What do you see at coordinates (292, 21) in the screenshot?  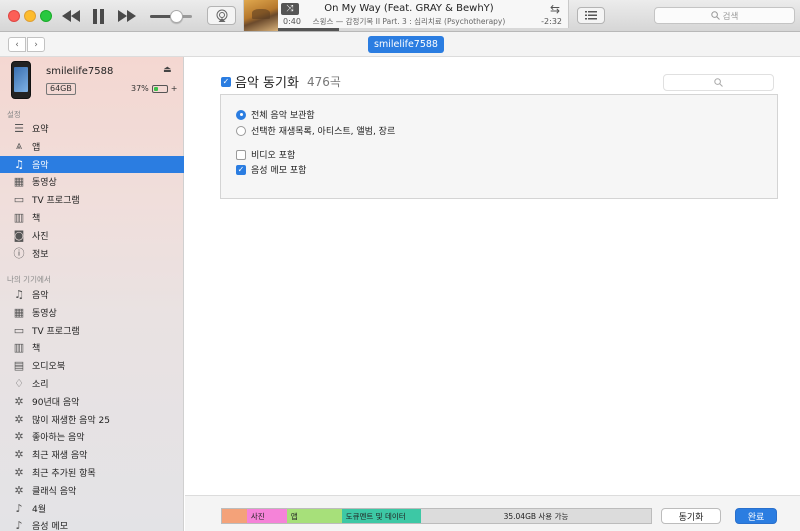 I see `elapsed-time: 0:40` at bounding box center [292, 21].